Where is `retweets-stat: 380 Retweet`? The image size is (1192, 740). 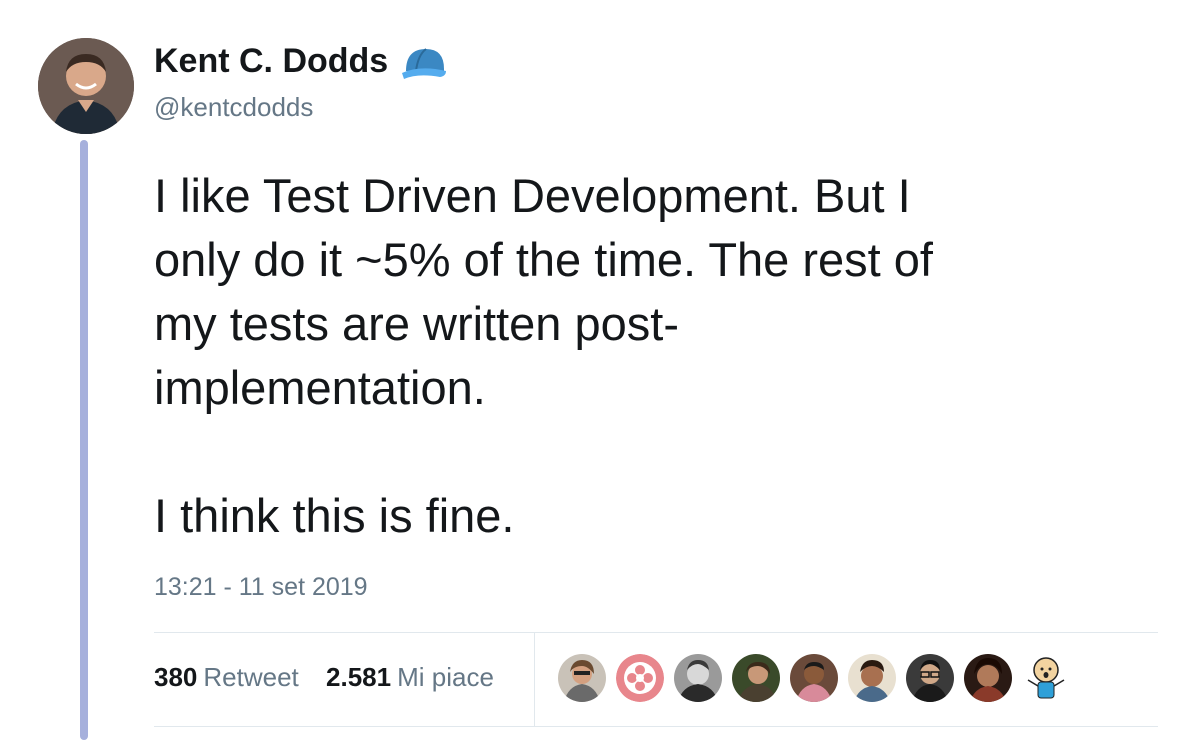
retweets-stat: 380 Retweet is located at coordinates (226, 677).